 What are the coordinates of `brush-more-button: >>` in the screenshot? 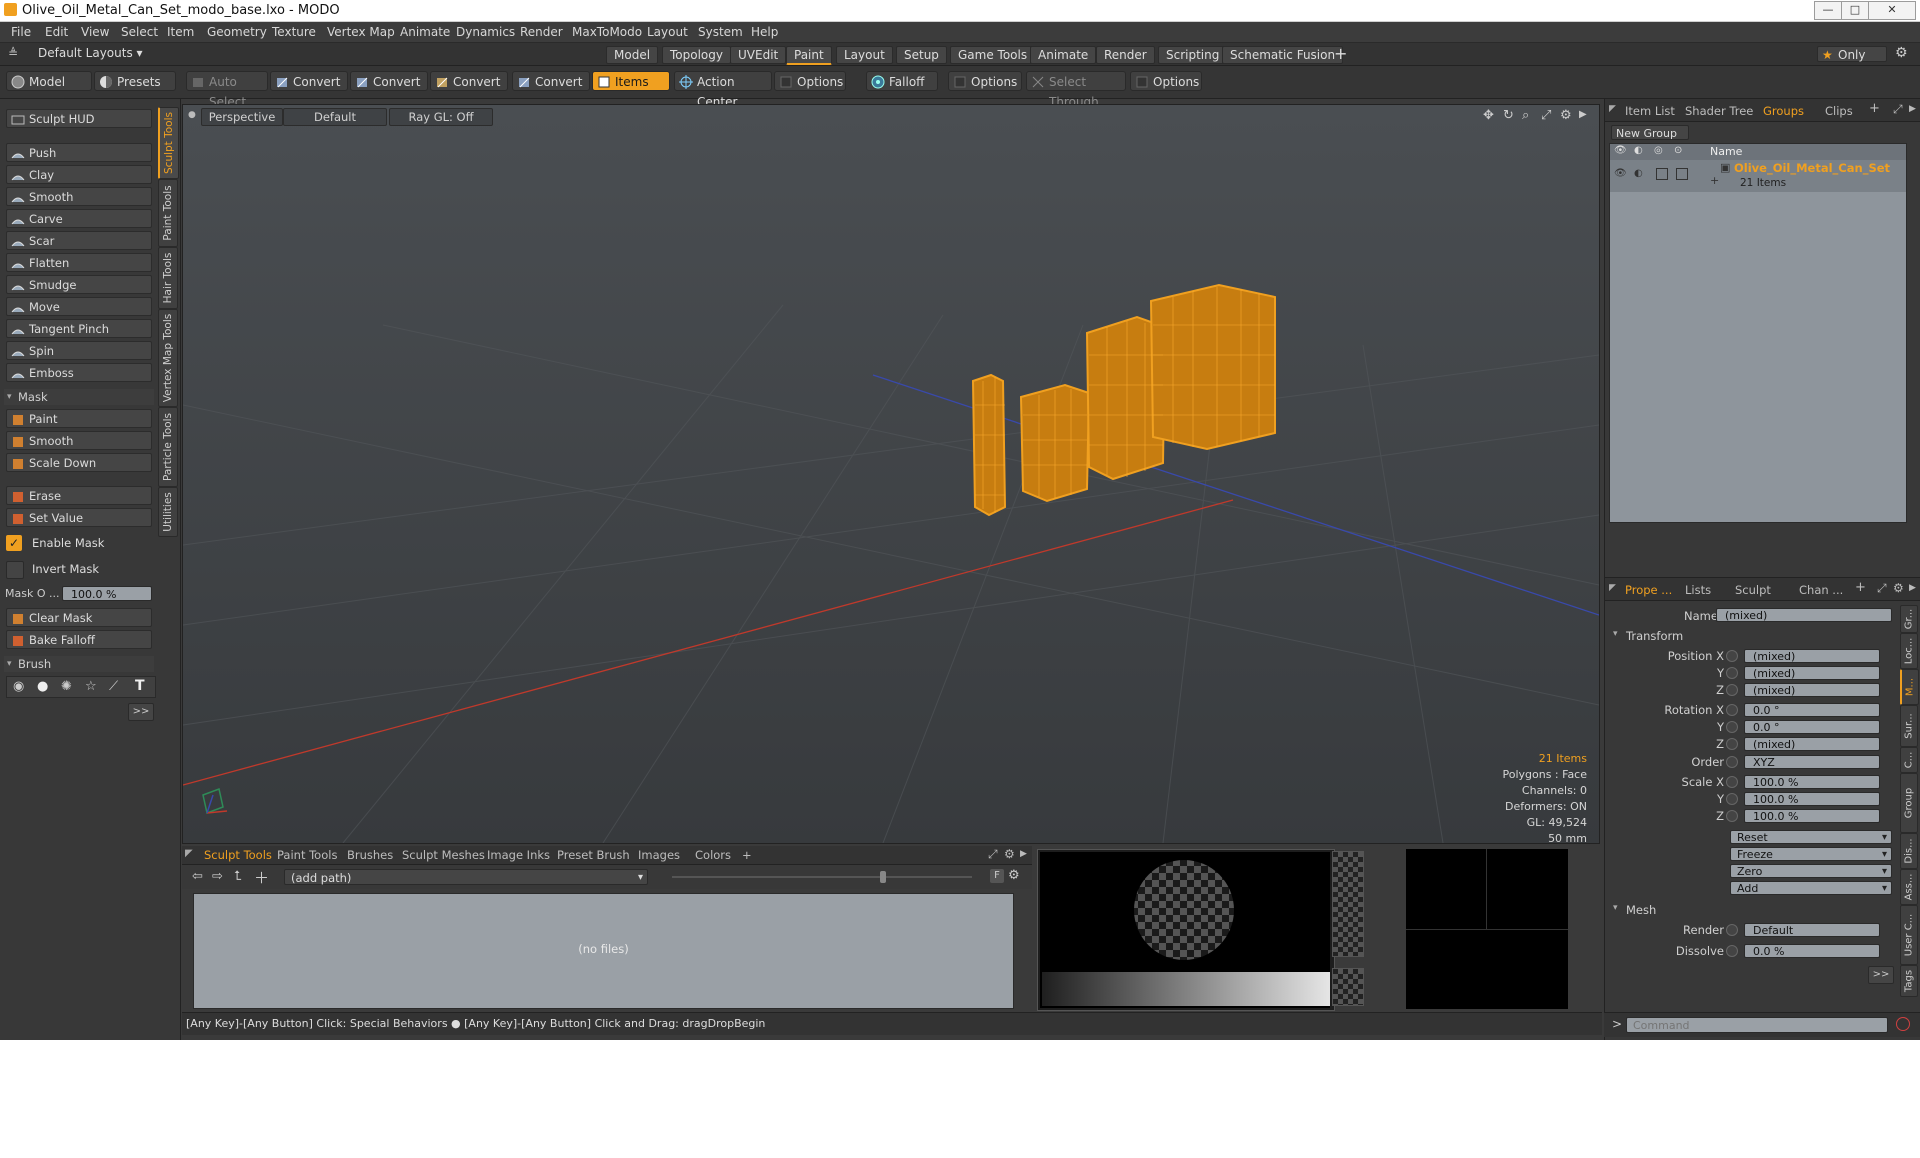 It's located at (141, 712).